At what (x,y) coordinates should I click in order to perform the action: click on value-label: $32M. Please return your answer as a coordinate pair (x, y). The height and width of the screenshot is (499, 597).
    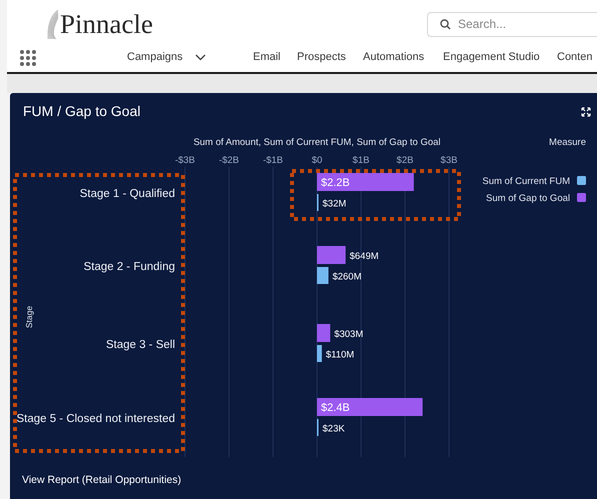
    Looking at the image, I should click on (334, 204).